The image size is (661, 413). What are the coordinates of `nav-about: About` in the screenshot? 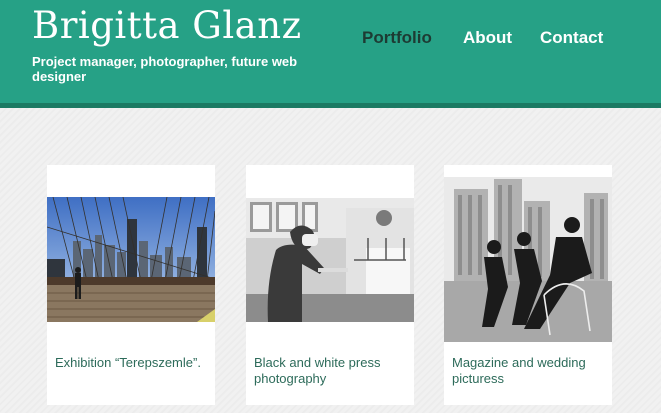 It's located at (487, 38).